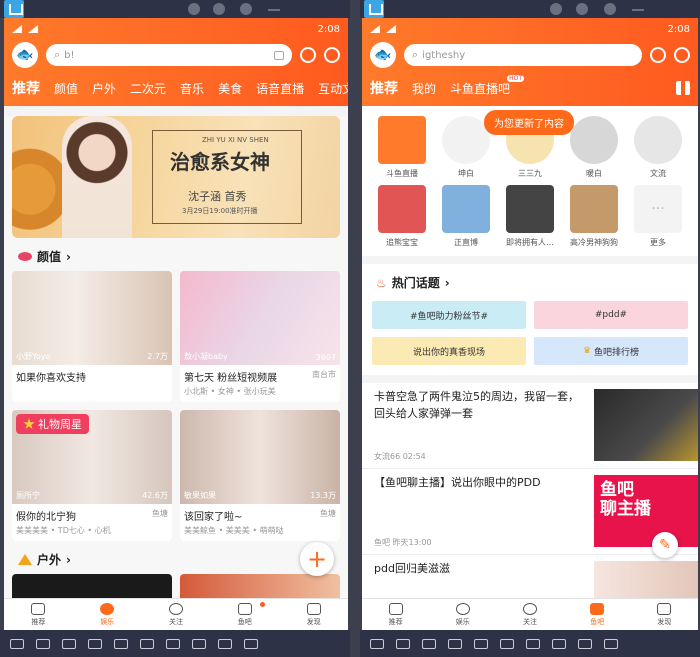 The width and height of the screenshot is (700, 657). What do you see at coordinates (192, 88) in the screenshot?
I see `tab-music: 音乐` at bounding box center [192, 88].